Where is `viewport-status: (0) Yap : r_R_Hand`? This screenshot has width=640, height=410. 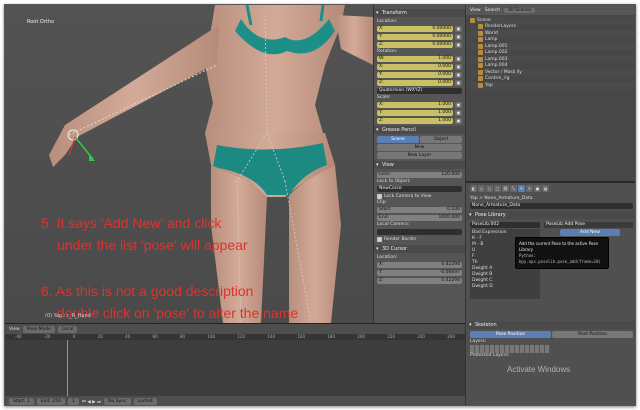 viewport-status: (0) Yap : r_R_Hand is located at coordinates (68, 316).